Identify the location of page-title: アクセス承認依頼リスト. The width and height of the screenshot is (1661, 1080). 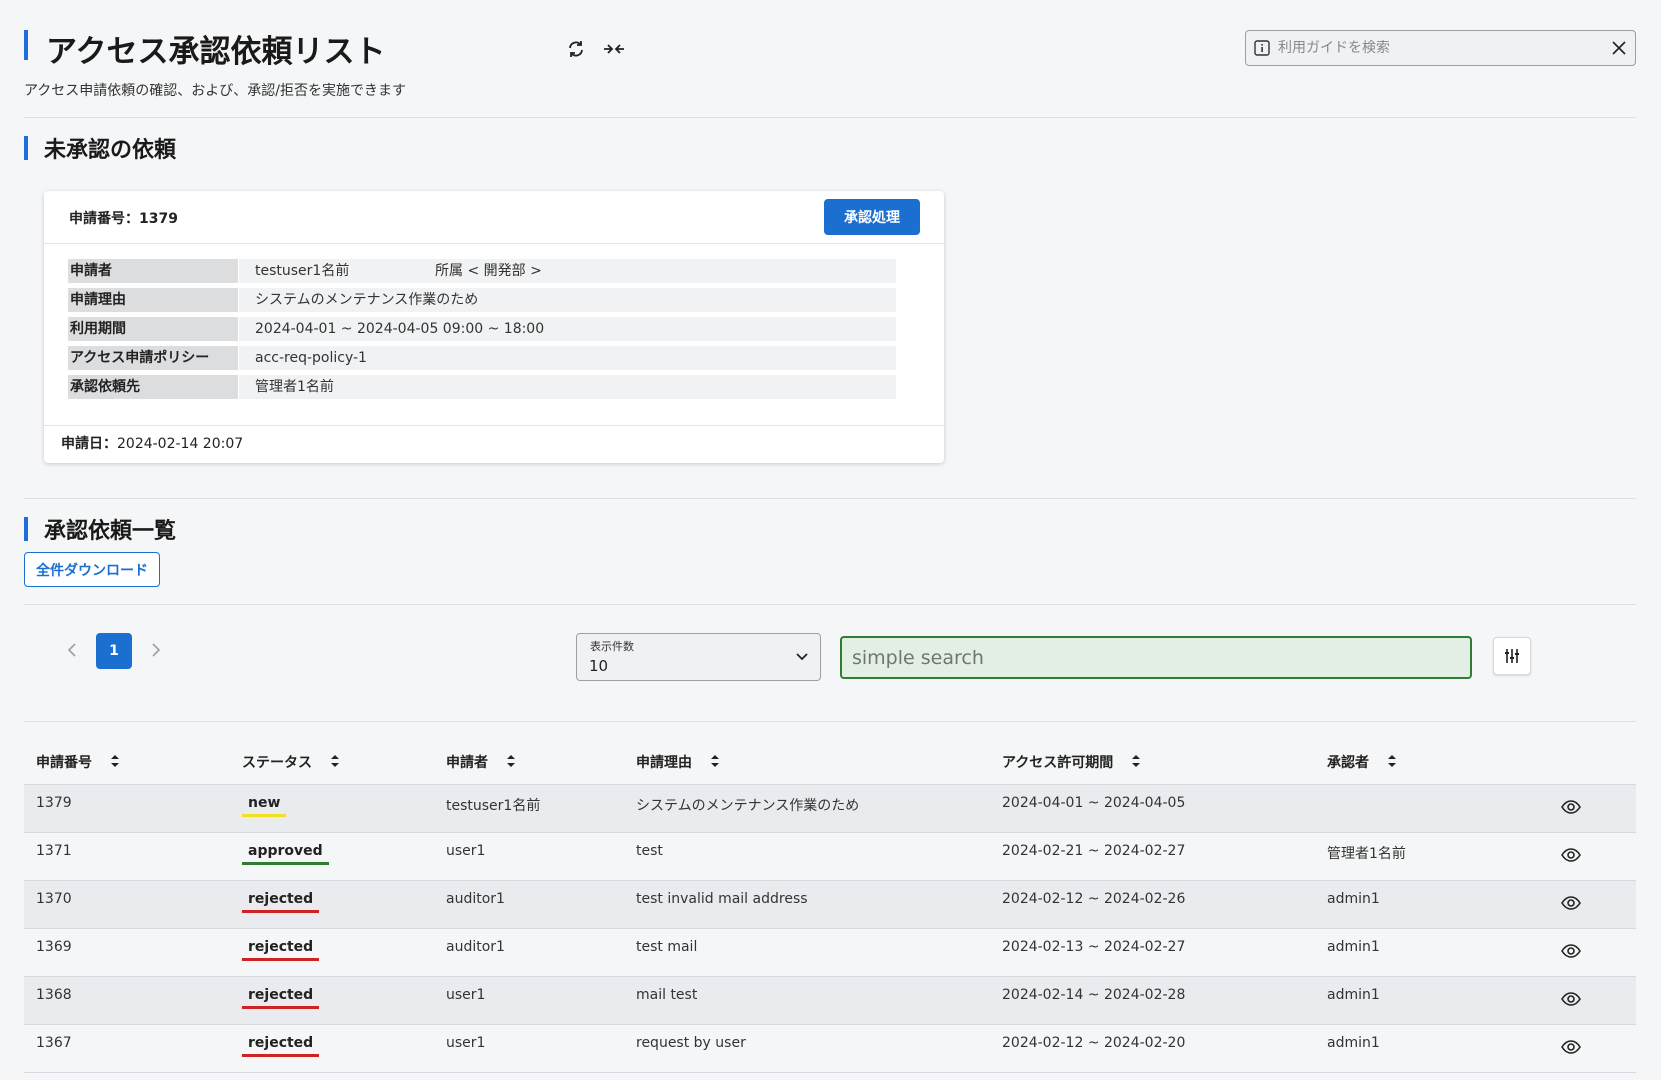
(216, 52).